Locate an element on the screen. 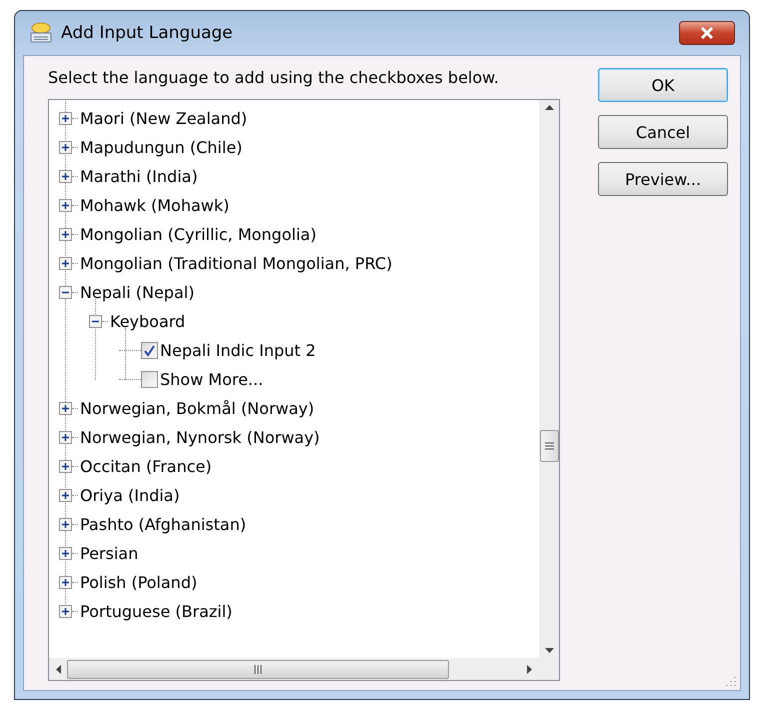 The image size is (757, 707). tree-item: Polish (Poland) is located at coordinates (138, 582).